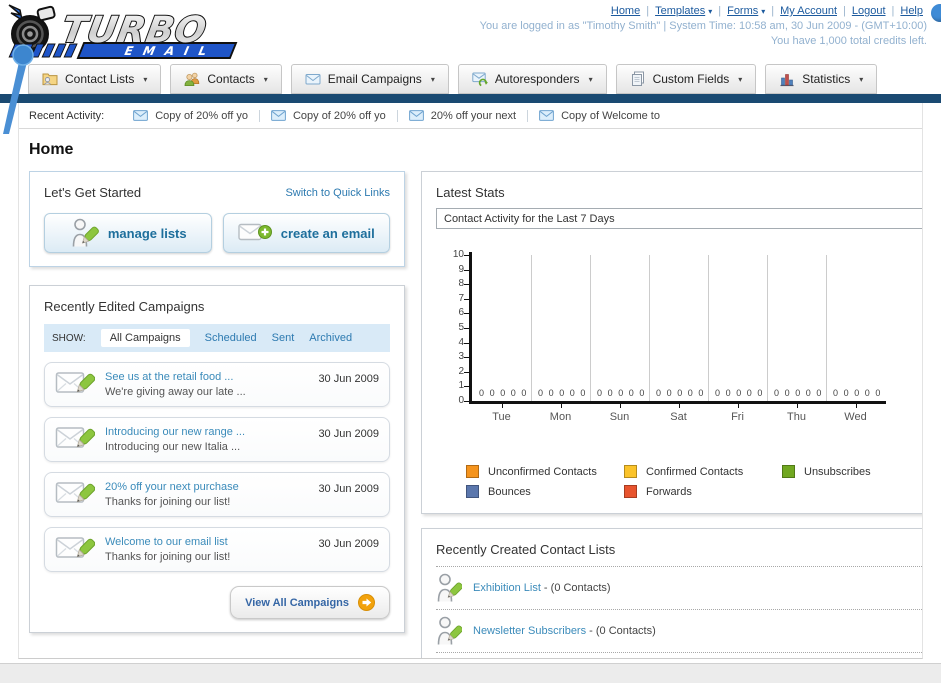 Image resolution: width=941 pixels, height=683 pixels. What do you see at coordinates (590, 328) in the screenshot?
I see `chart-gridline` at bounding box center [590, 328].